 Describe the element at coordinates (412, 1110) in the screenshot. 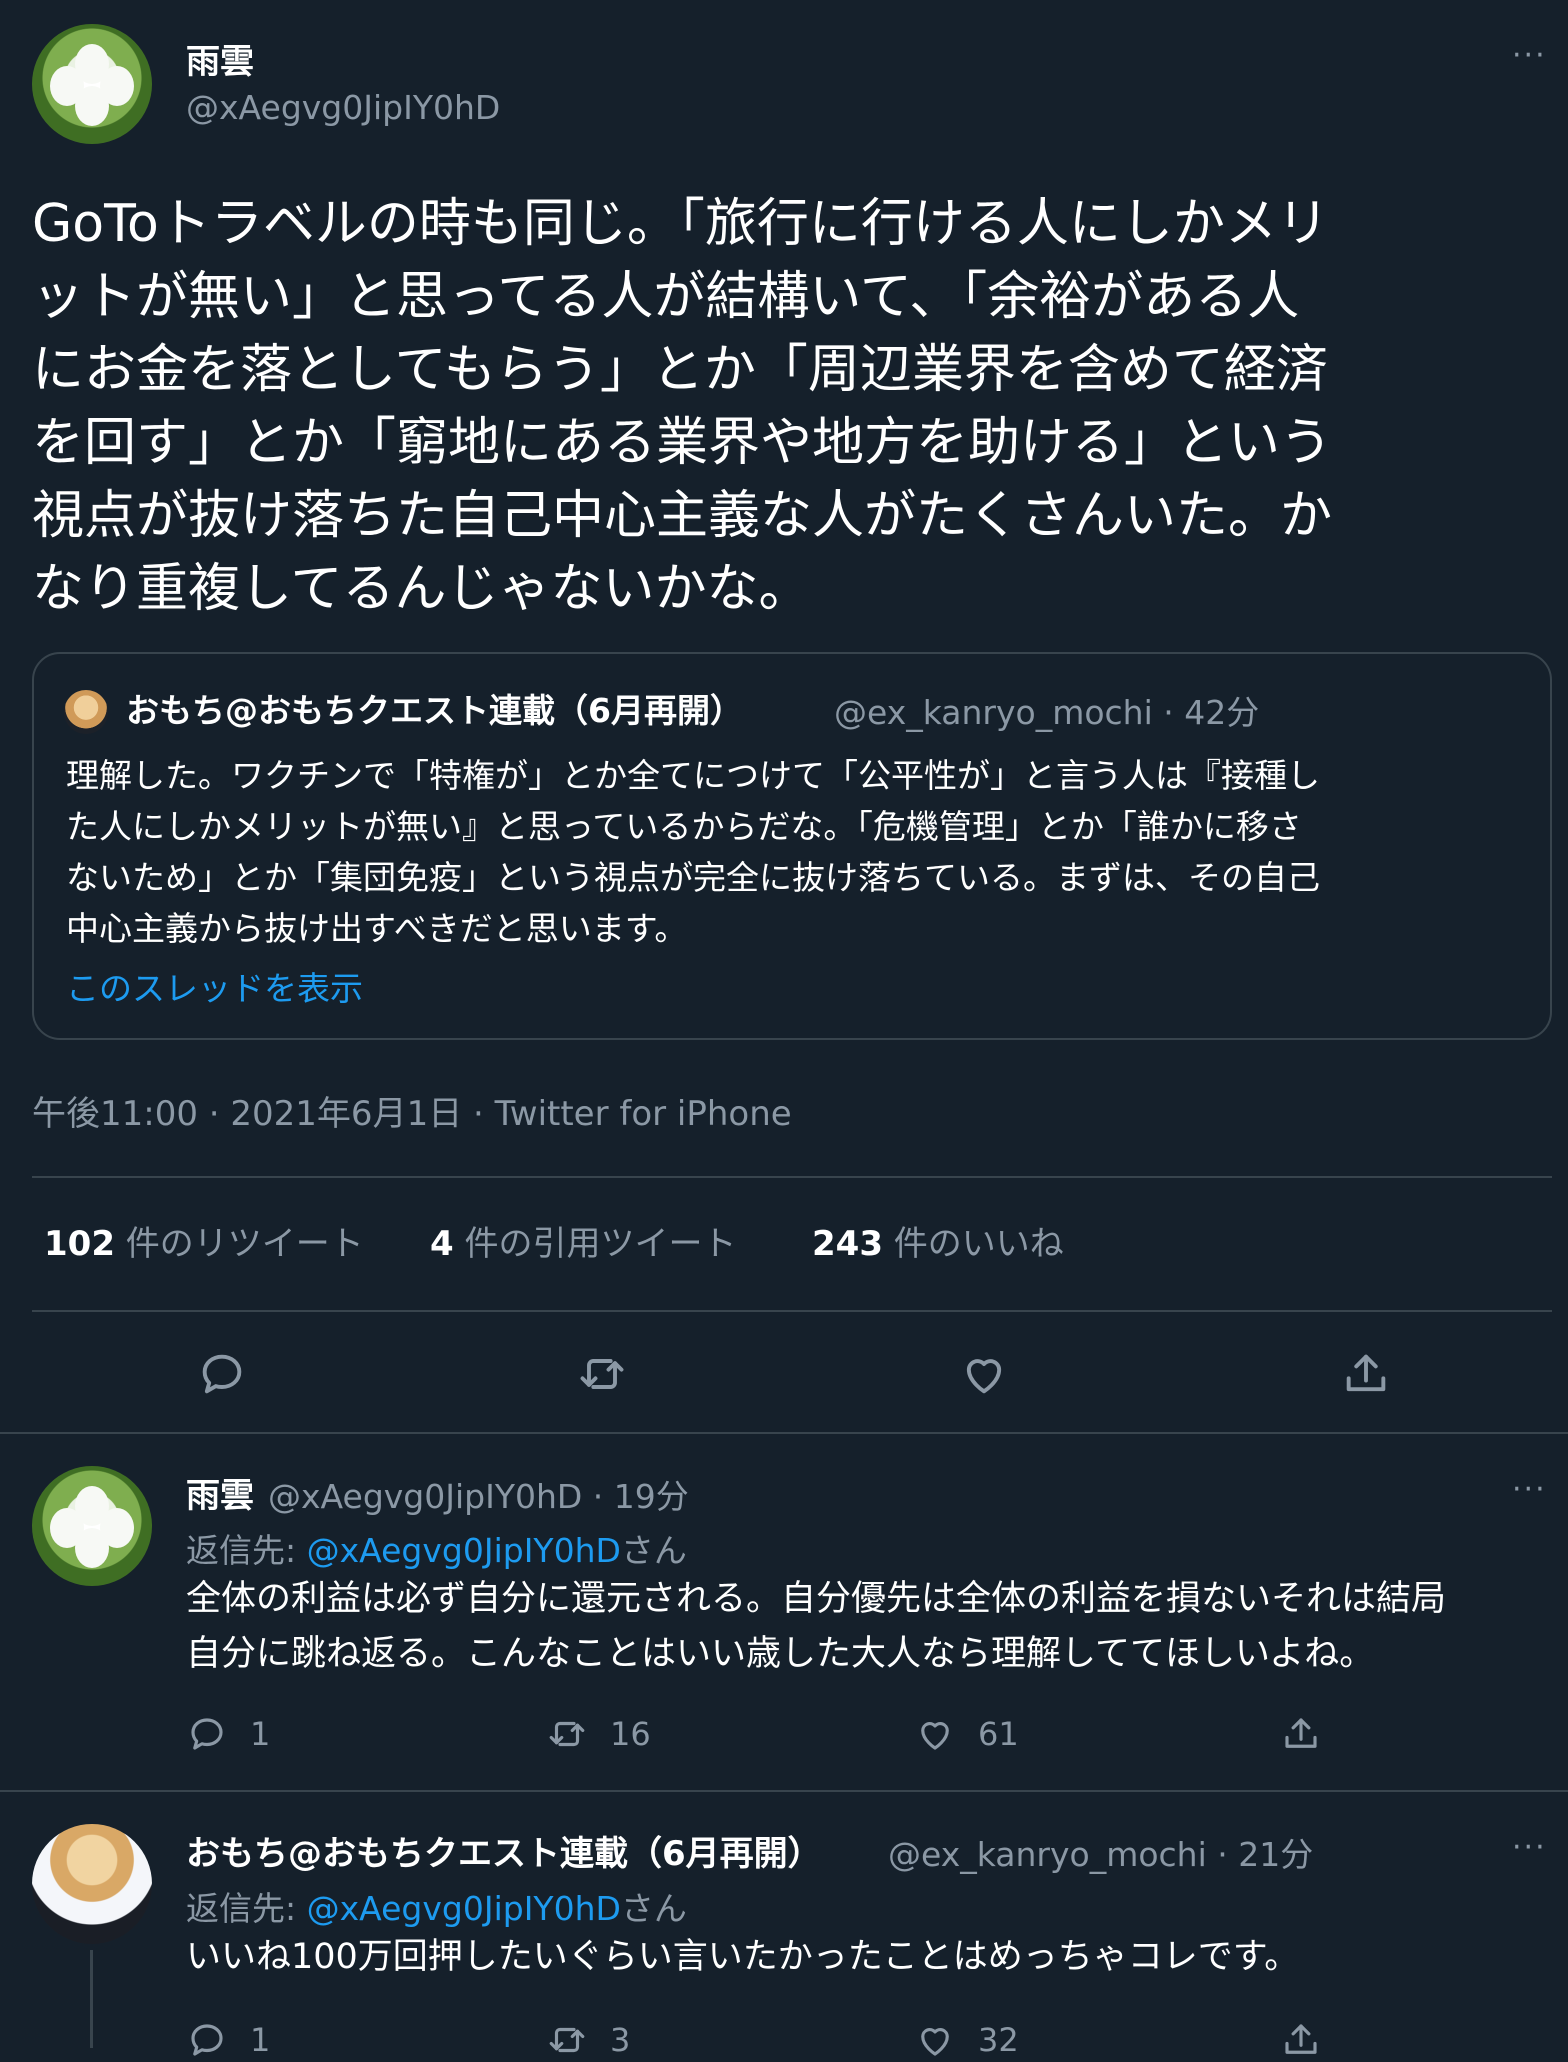

I see `tweet-timestamp: 午後11:00 · 2021年6月1日 · Twitter for iPhone` at that location.